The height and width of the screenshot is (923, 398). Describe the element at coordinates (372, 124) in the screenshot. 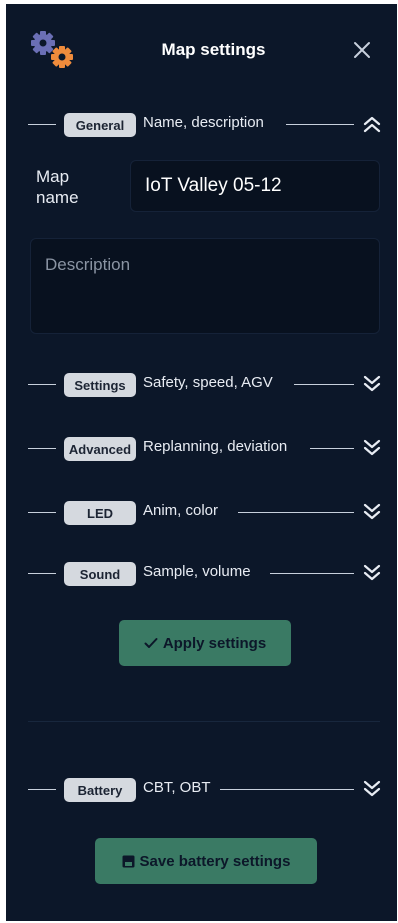

I see `chevron-double-up-icon` at that location.